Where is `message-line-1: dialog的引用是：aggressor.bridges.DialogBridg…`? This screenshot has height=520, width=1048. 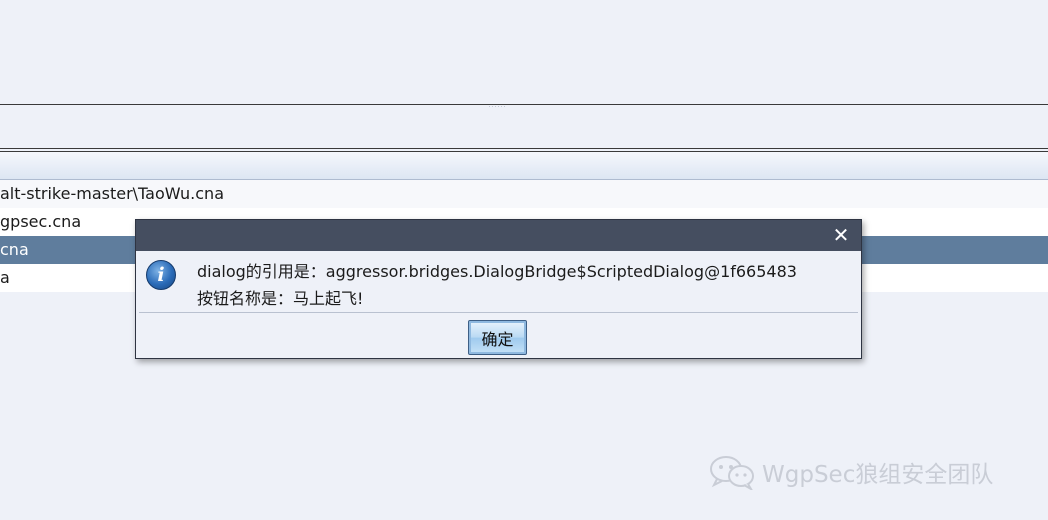
message-line-1: dialog的引用是：aggressor.bridges.DialogBridg… is located at coordinates (497, 271).